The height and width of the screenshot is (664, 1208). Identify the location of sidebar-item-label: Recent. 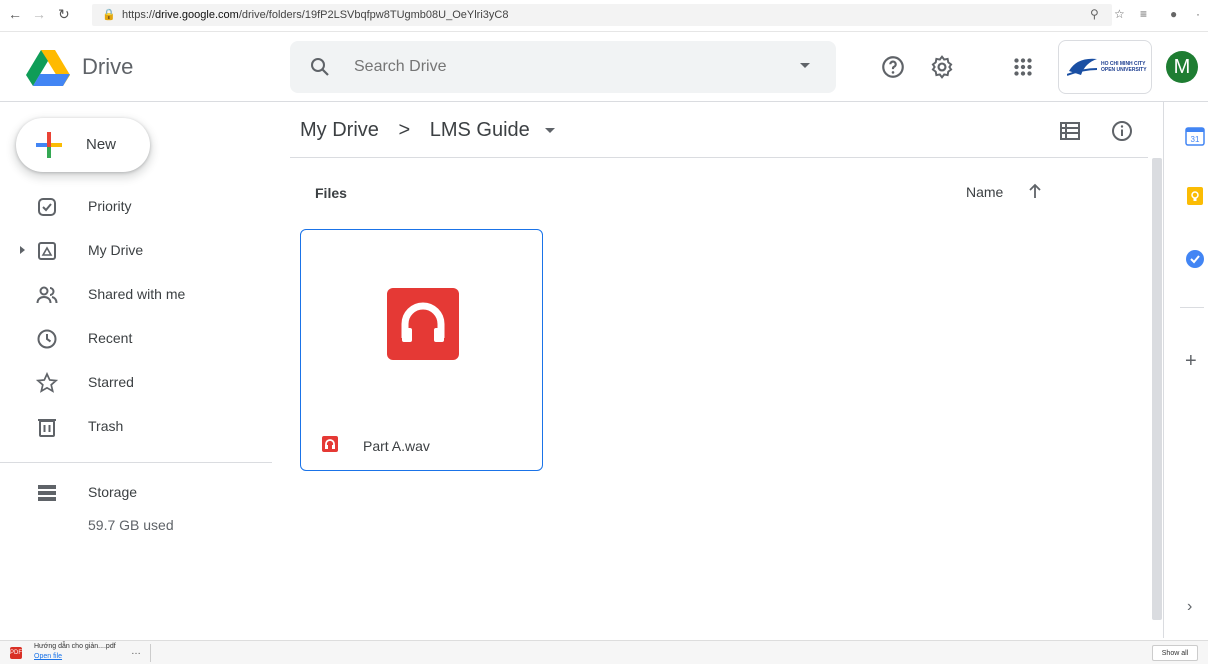
(110, 338).